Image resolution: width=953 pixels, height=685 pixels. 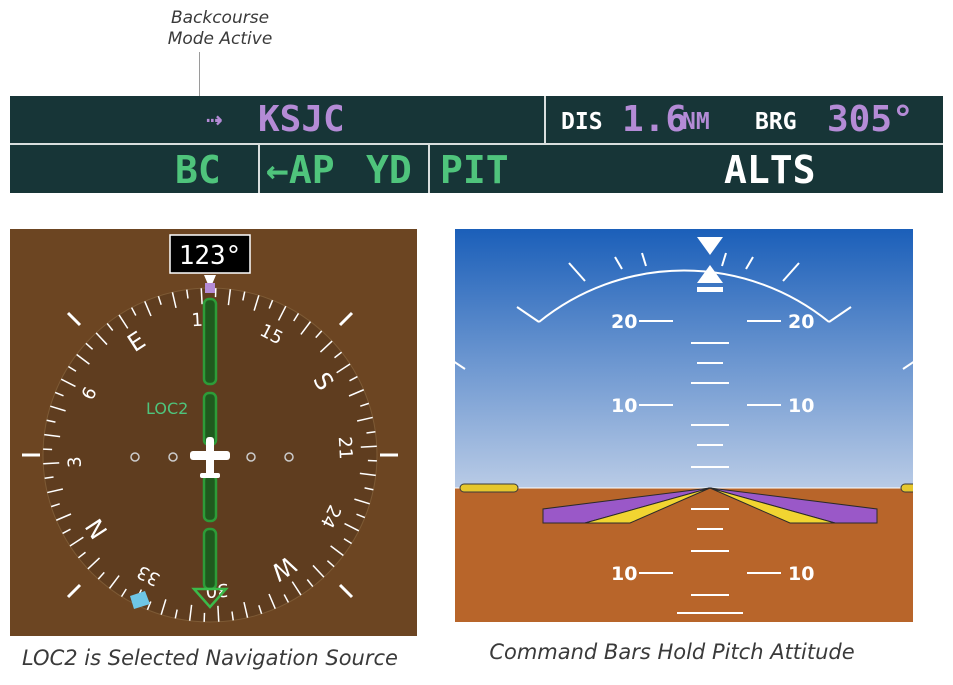 I want to click on nav-source-label: LOC2, so click(x=167, y=408).